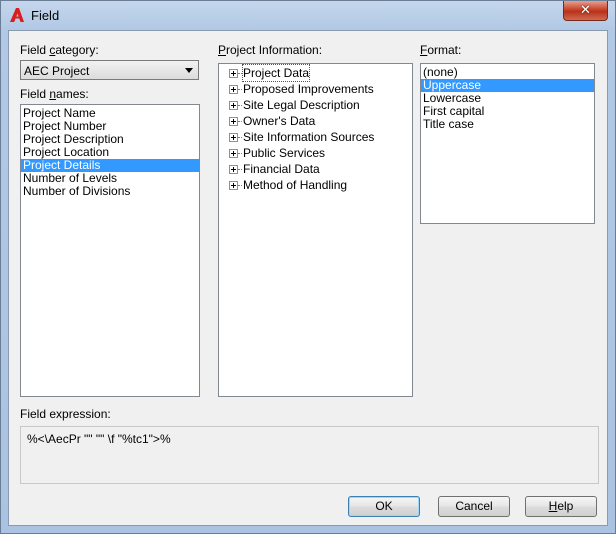  What do you see at coordinates (99, 439) in the screenshot?
I see `field-expression-value: %<\AecPr "" "" \f "%tc1">%` at bounding box center [99, 439].